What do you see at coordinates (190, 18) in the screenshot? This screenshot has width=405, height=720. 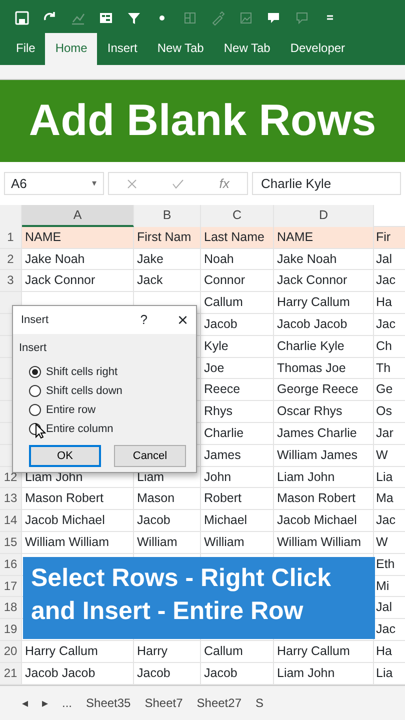 I see `layout-icon` at bounding box center [190, 18].